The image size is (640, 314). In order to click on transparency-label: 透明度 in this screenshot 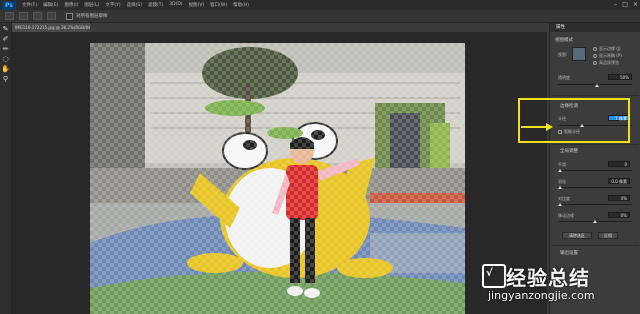, I will do `click(564, 77)`.